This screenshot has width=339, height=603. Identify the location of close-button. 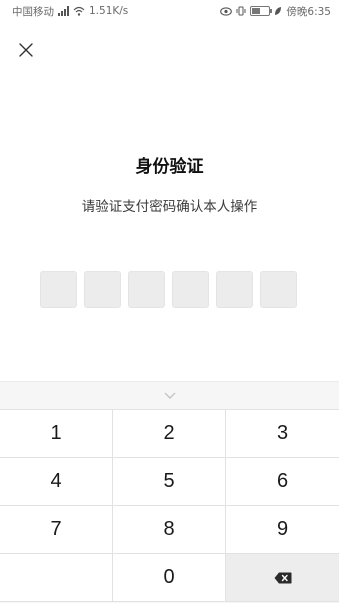
(26, 50).